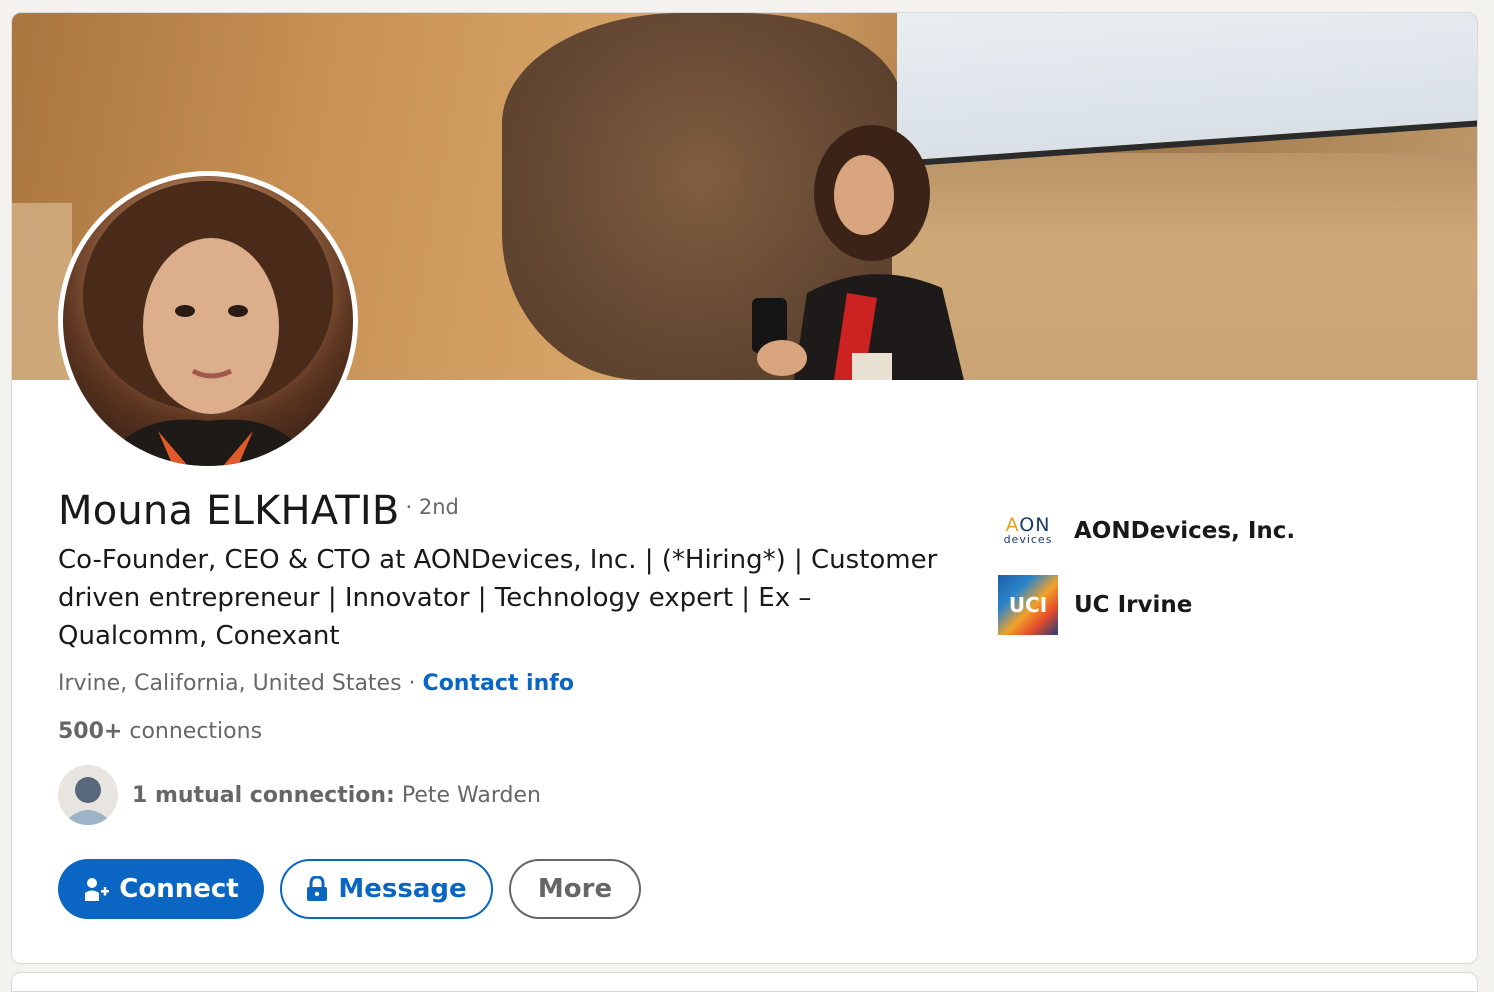  I want to click on profile-photo-art, so click(208, 323).